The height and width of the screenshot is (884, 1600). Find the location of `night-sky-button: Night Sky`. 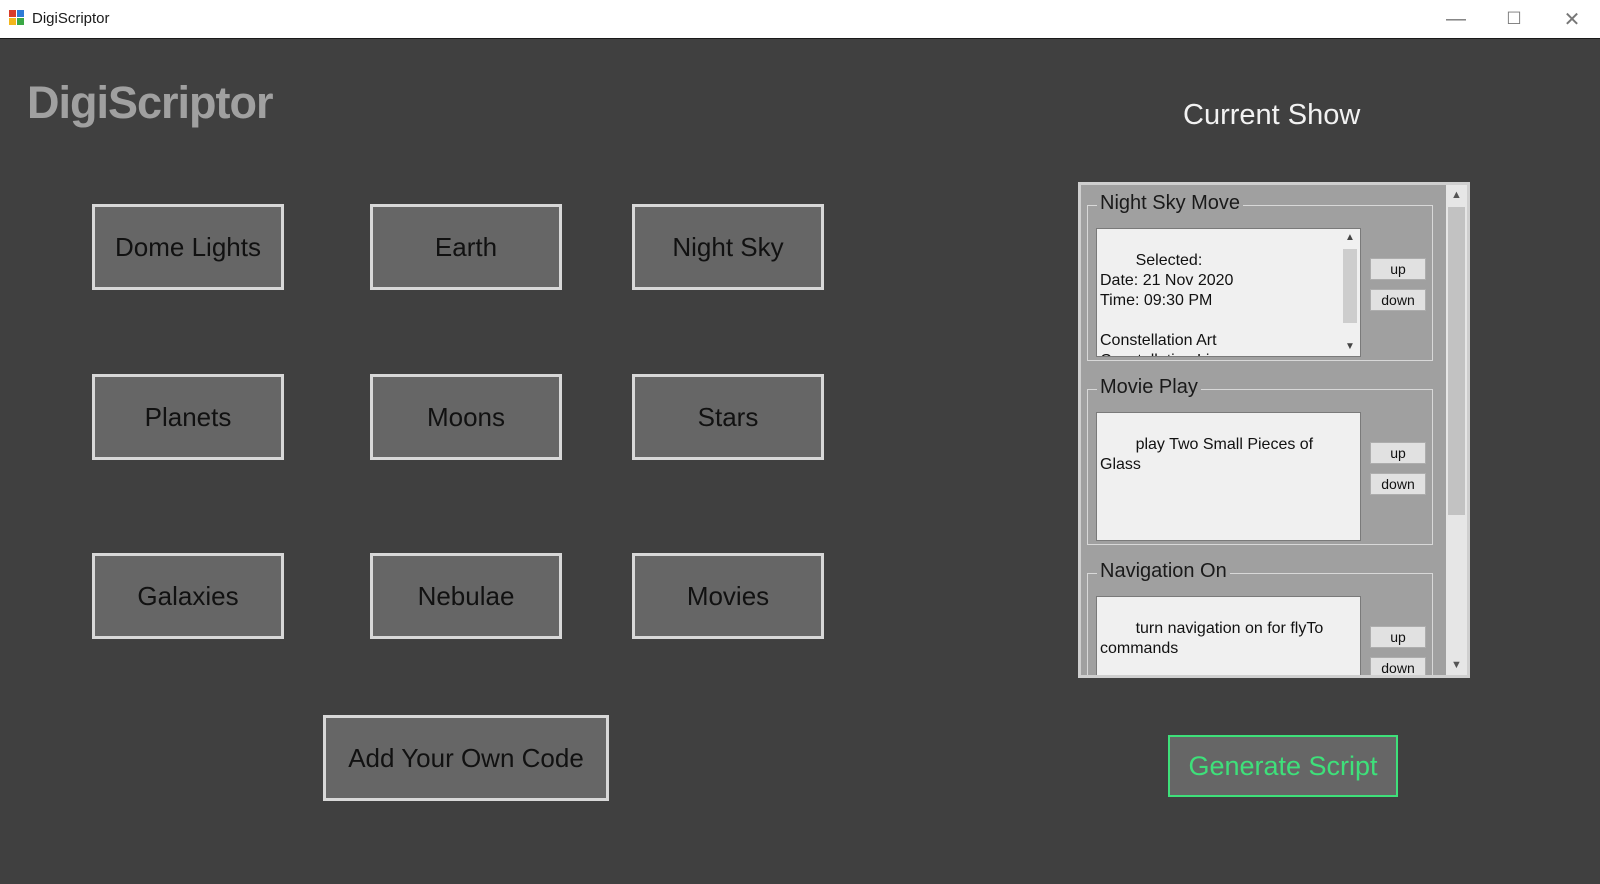

night-sky-button: Night Sky is located at coordinates (728, 247).